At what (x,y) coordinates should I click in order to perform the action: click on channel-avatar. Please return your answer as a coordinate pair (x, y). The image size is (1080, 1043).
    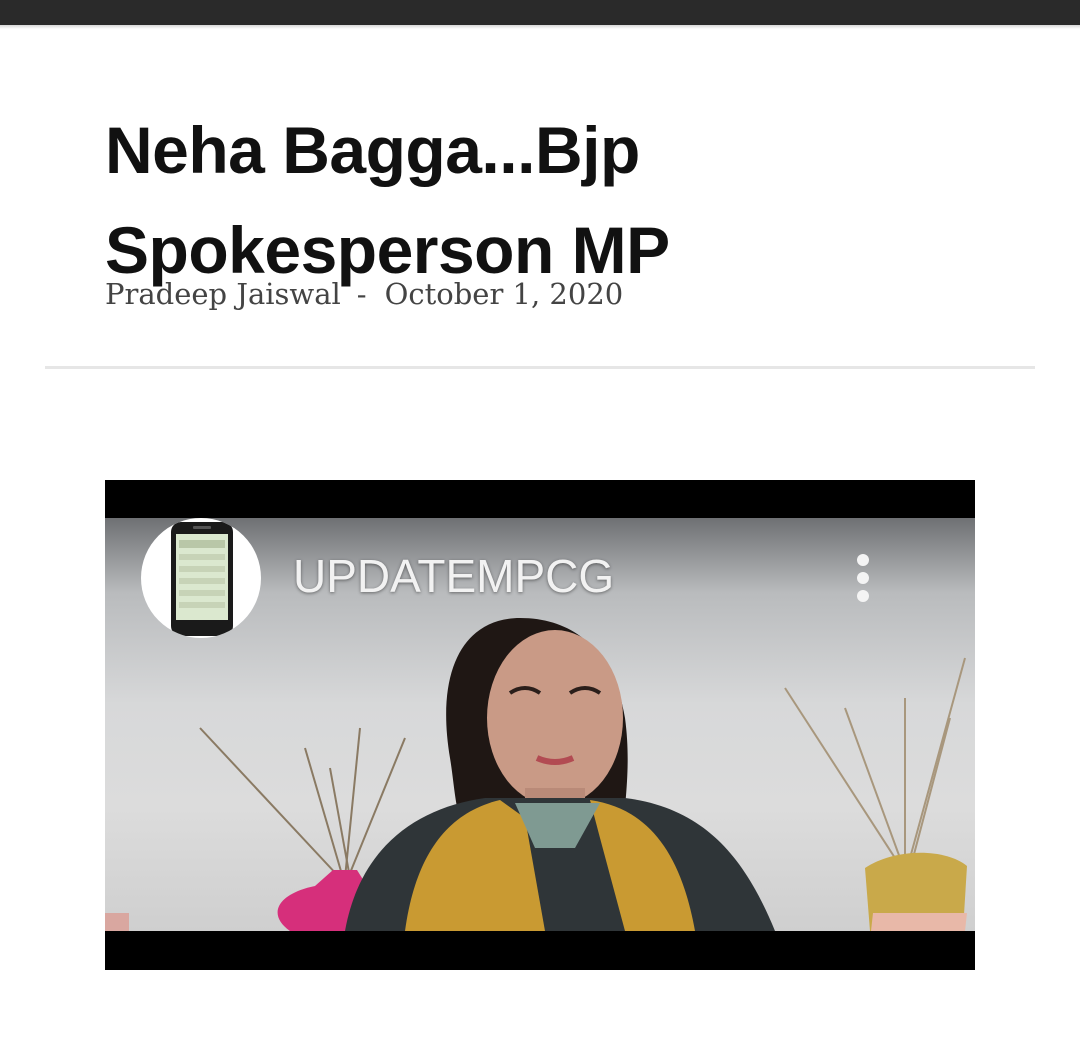
    Looking at the image, I should click on (201, 578).